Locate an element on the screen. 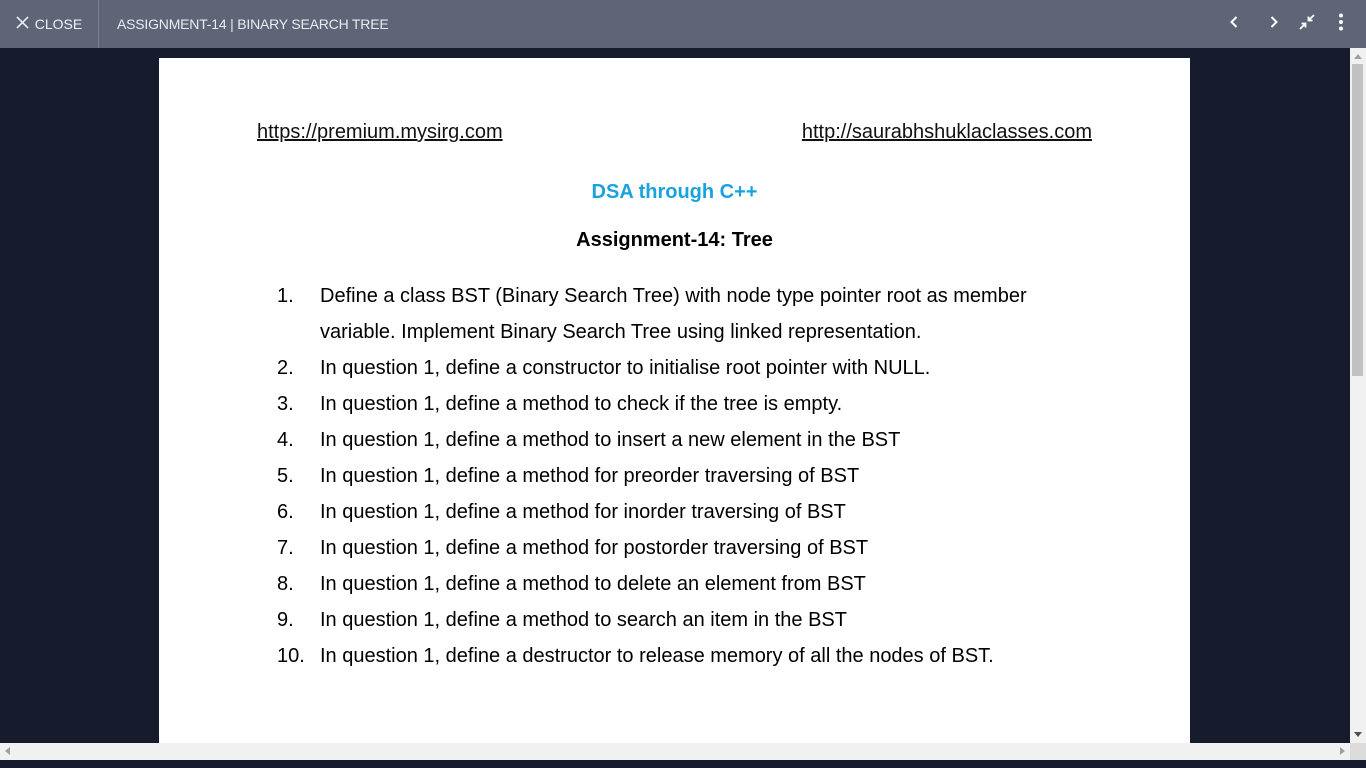  close-icon is located at coordinates (22, 24).